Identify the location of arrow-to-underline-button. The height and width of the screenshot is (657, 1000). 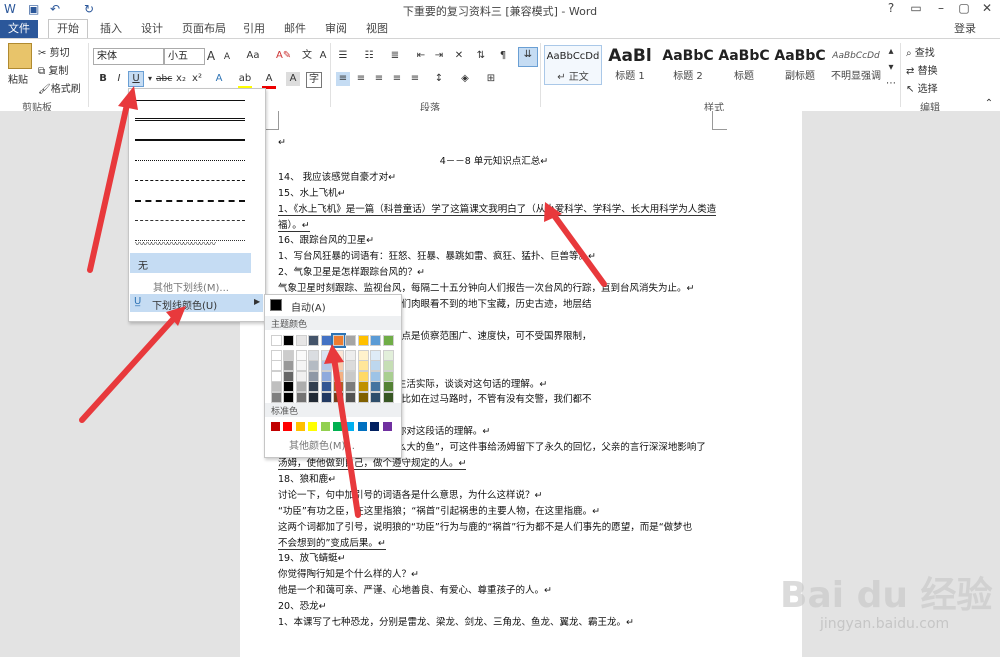
(109, 185).